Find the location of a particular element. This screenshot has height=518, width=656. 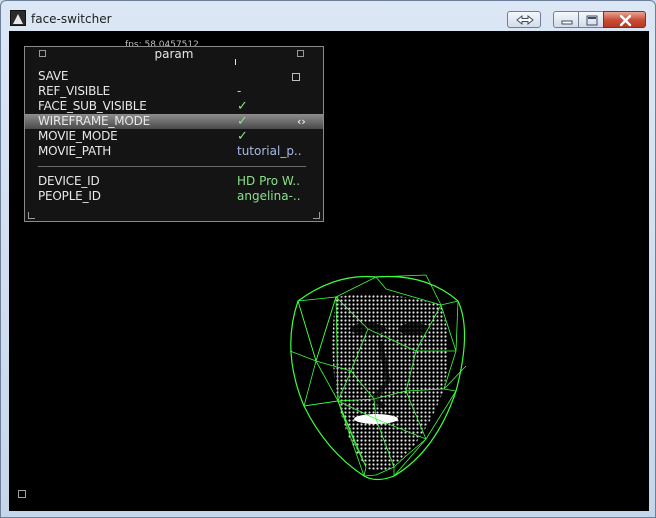

value-arrows-icon: ‹› is located at coordinates (301, 121).